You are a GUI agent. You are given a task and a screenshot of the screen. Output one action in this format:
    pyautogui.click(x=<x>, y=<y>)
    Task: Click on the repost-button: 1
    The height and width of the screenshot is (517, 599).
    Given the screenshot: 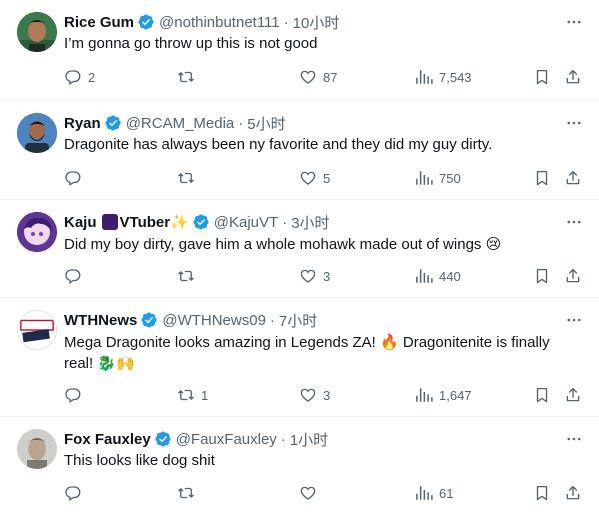 What is the action you would take?
    pyautogui.click(x=192, y=395)
    